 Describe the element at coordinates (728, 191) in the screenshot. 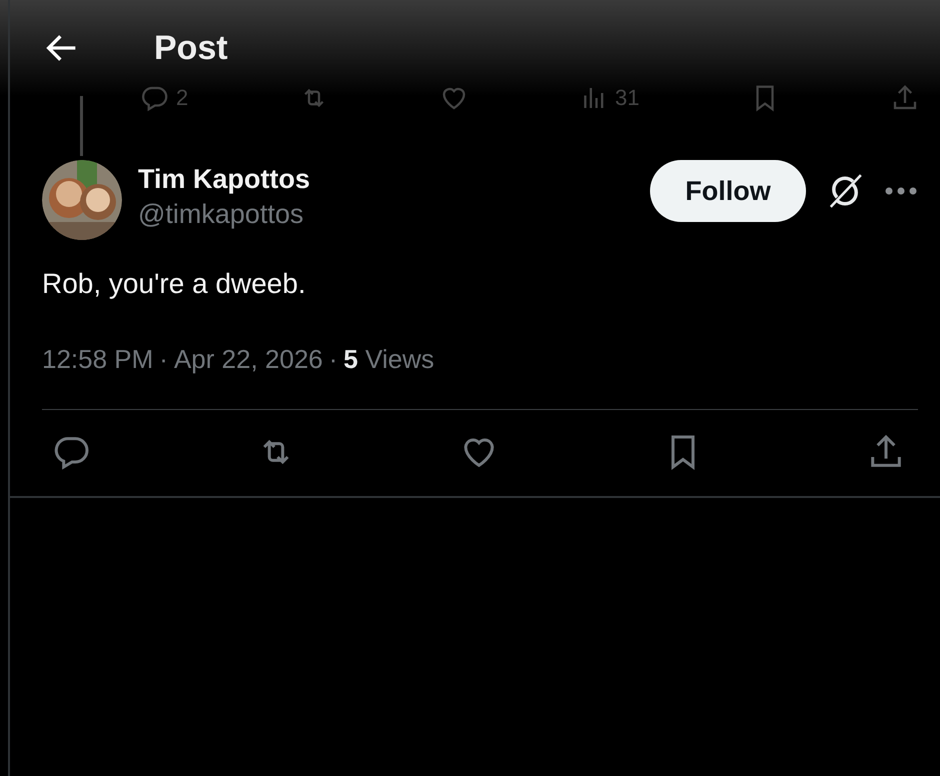

I see `follow-button: Follow` at that location.